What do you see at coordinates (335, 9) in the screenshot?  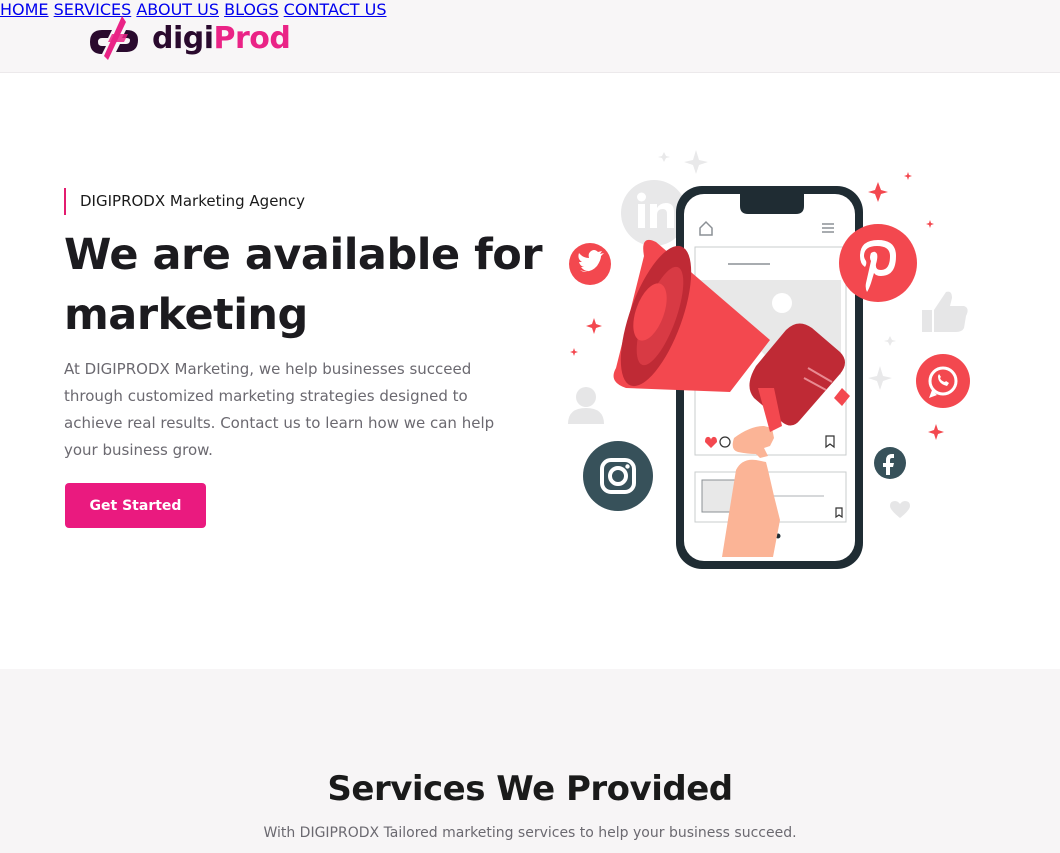 I see `nav-contact-us: CONTACT US` at bounding box center [335, 9].